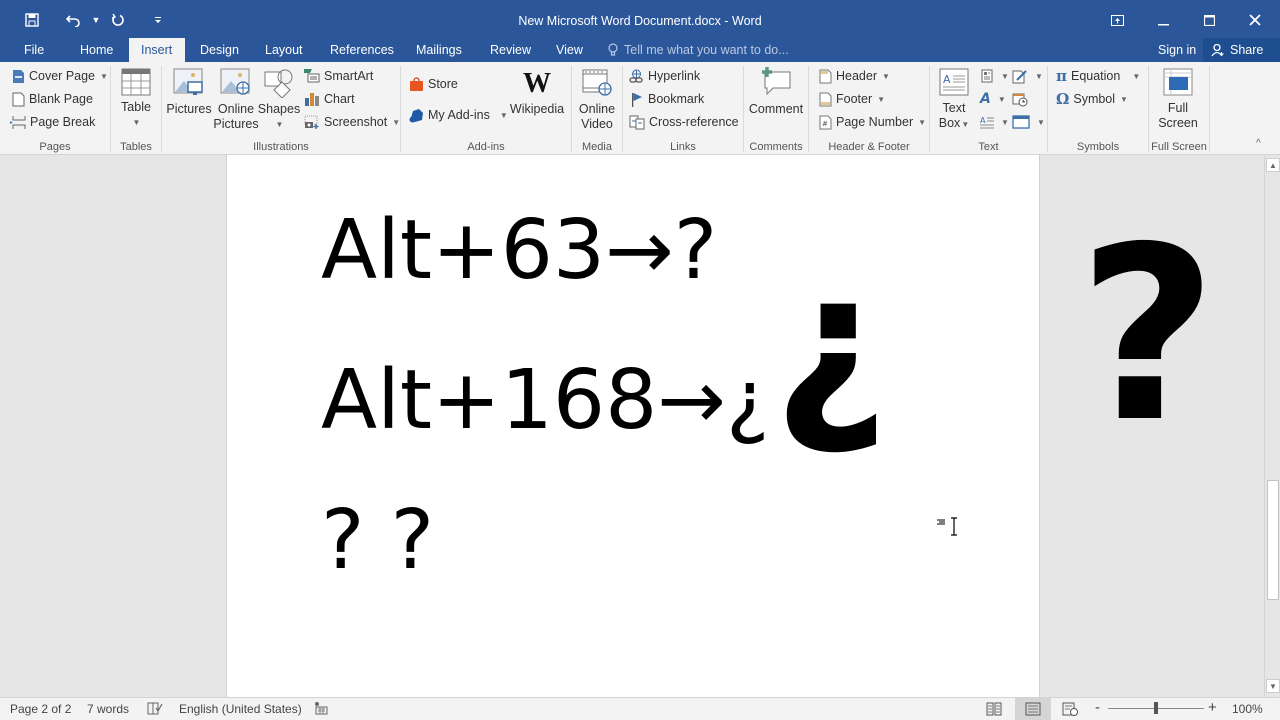  I want to click on svg-text: A, so click(947, 79).